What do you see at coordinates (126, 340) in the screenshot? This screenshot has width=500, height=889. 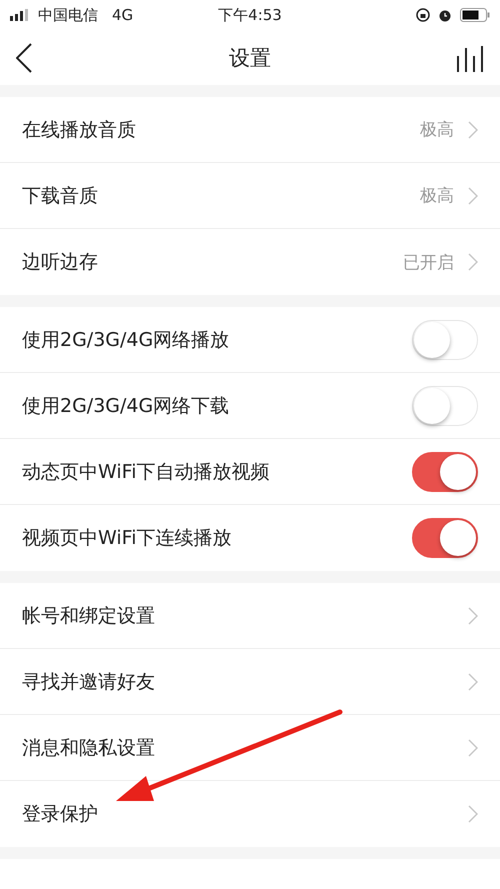 I see `item-label: 使用2G/3G/4G网络播放` at bounding box center [126, 340].